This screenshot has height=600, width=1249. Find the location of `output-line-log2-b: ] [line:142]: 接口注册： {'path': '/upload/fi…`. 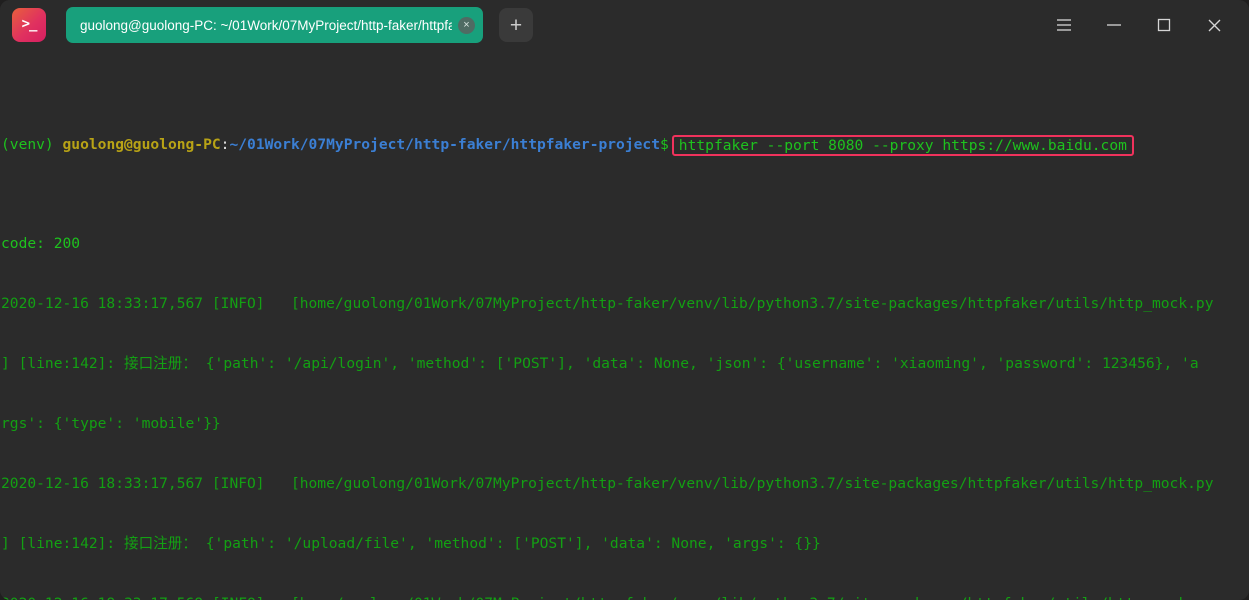

output-line-log2-b: ] [line:142]: 接口注册： {'path': '/upload/fi… is located at coordinates (411, 543).